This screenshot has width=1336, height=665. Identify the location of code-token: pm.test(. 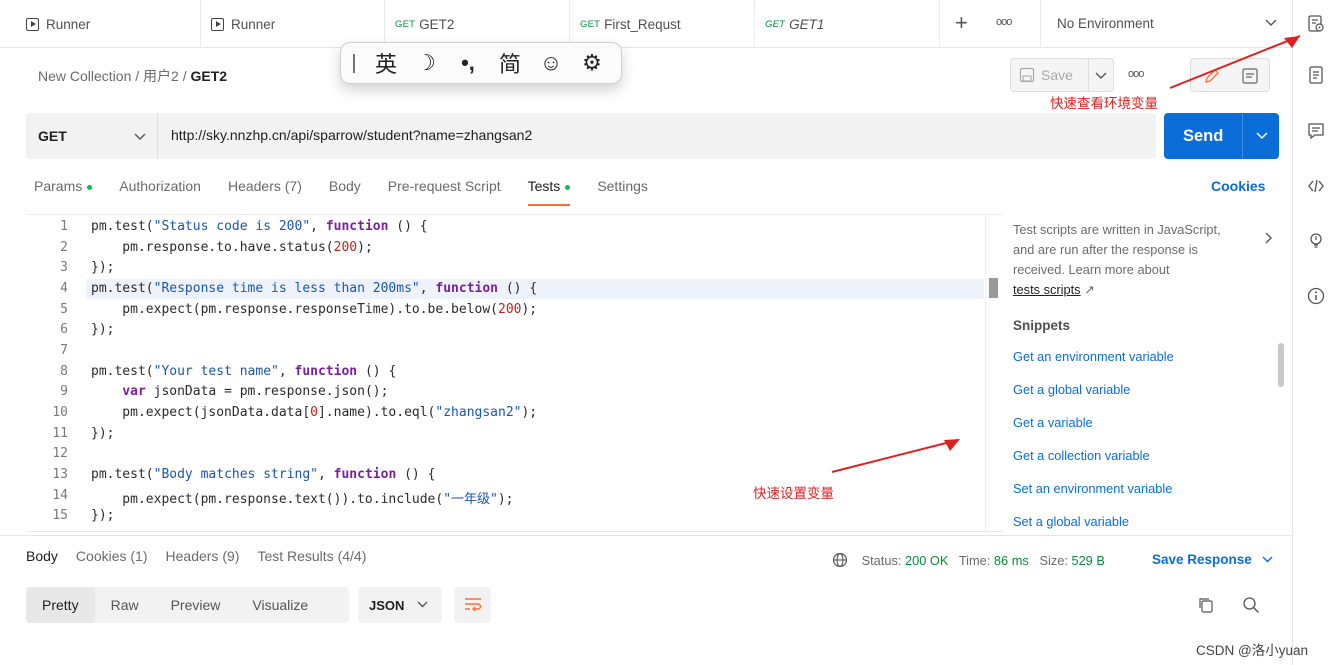
(122, 371).